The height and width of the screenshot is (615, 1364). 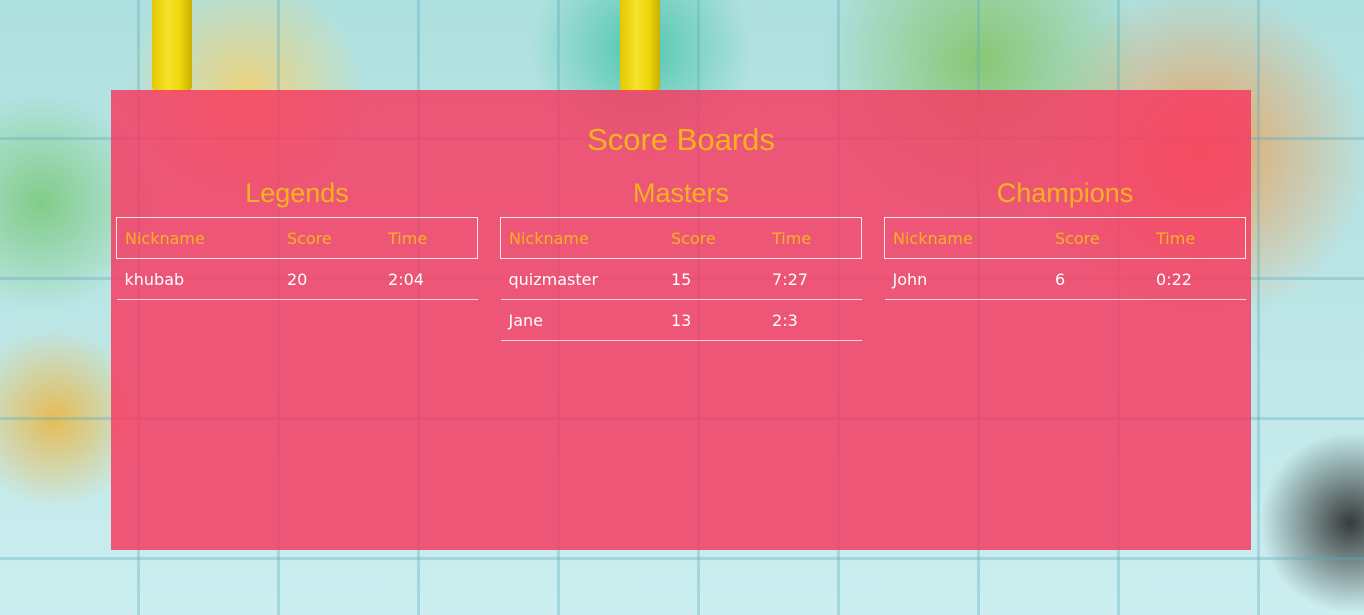 I want to click on table-row: John 6 0:22, so click(x=1065, y=279).